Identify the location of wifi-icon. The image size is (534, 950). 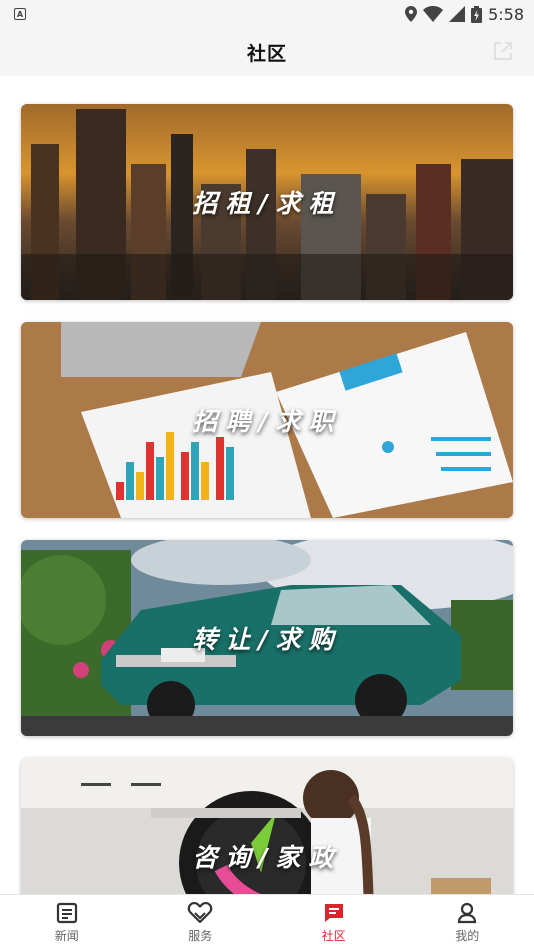
(433, 14).